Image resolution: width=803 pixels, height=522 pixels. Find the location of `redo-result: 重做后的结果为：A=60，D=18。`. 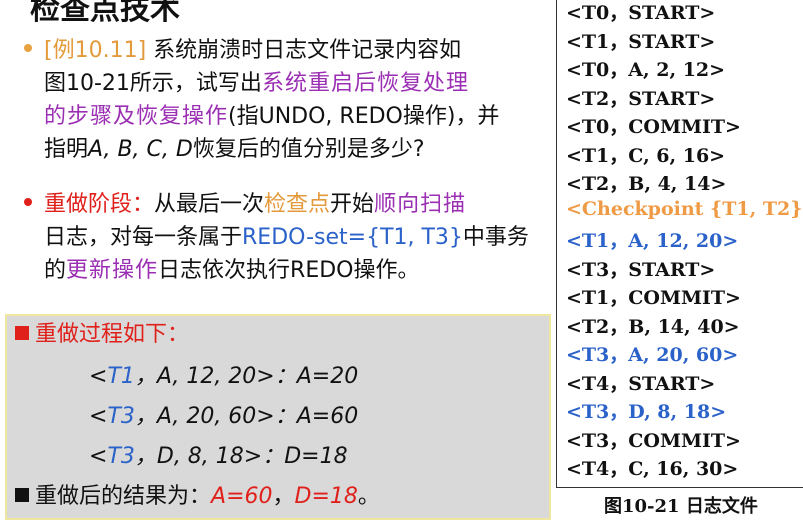

redo-result: 重做后的结果为：A=60，D=18。 is located at coordinates (197, 497).